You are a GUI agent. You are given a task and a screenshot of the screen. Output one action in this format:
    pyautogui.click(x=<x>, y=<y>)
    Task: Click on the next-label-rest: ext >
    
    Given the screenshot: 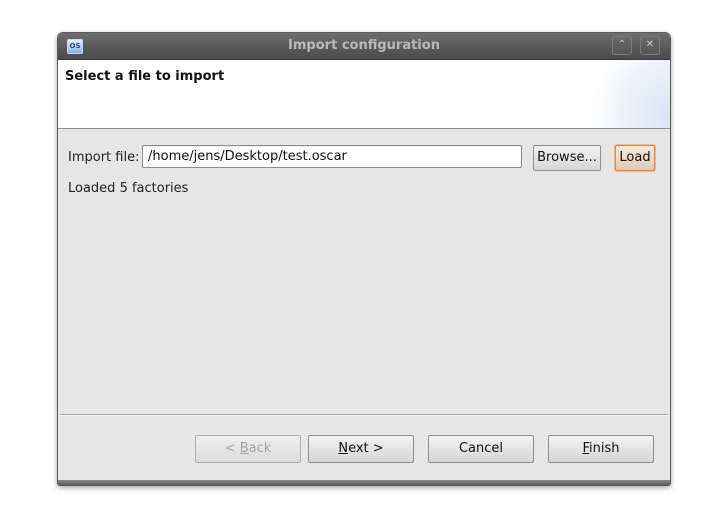 What is the action you would take?
    pyautogui.click(x=366, y=448)
    